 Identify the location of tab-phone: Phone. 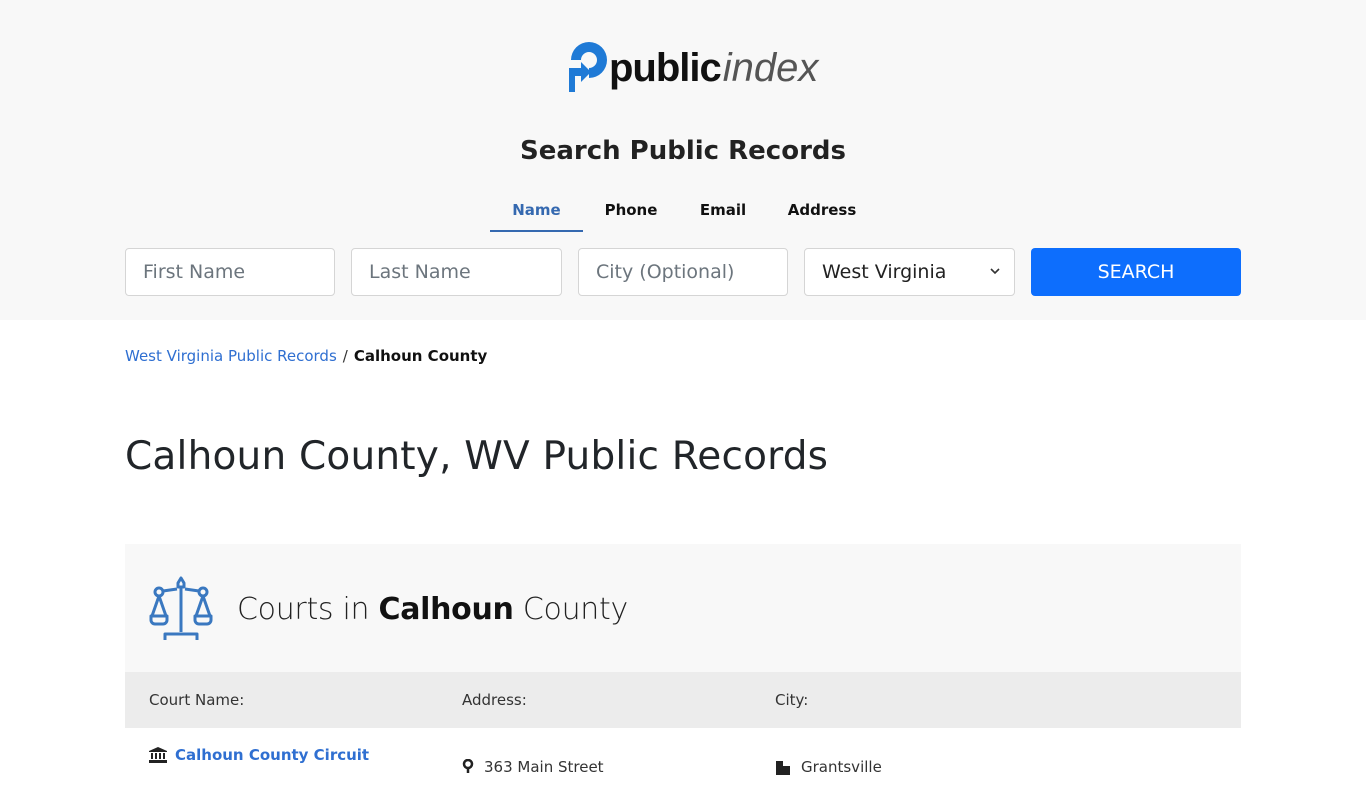
(631, 213).